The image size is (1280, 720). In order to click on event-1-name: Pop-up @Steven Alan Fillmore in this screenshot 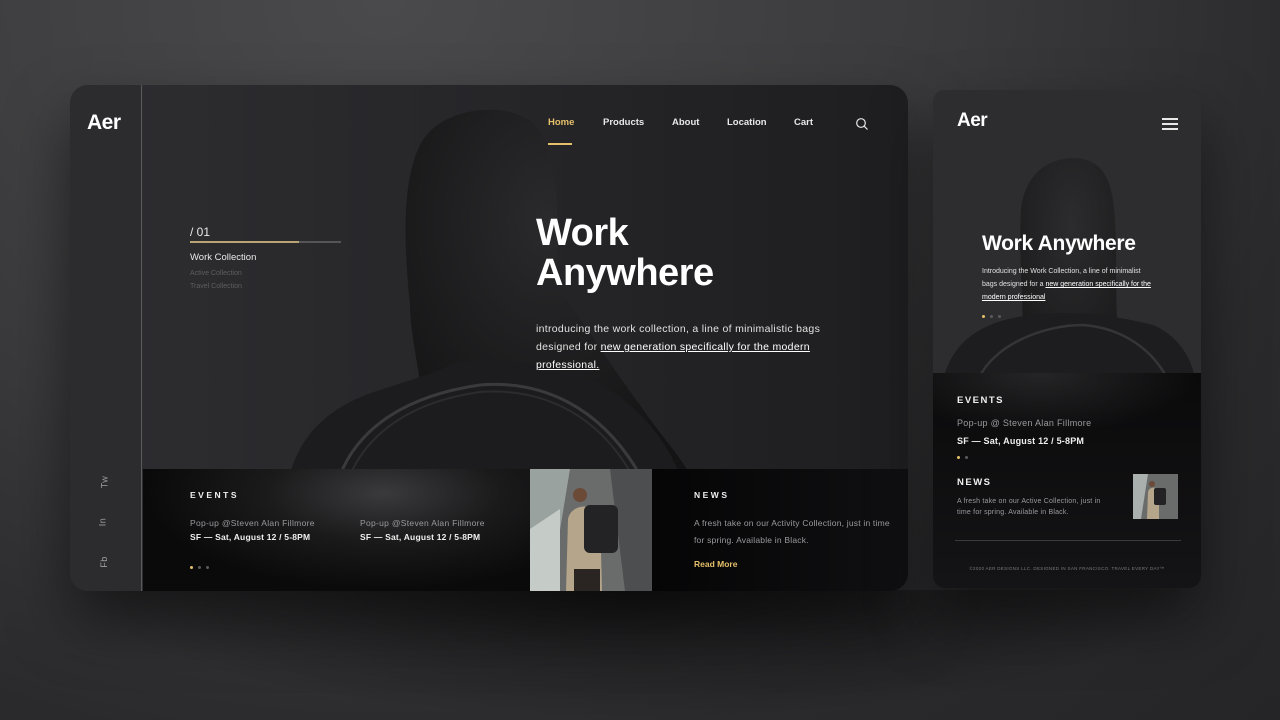, I will do `click(252, 523)`.